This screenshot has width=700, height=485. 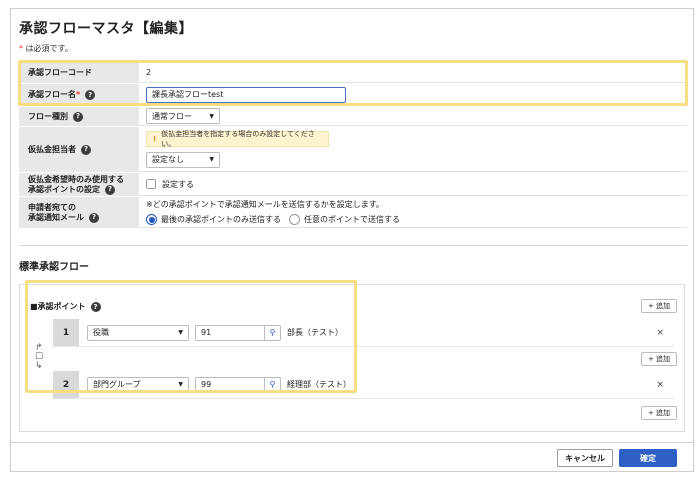 I want to click on step-code-input: 99, so click(x=230, y=384).